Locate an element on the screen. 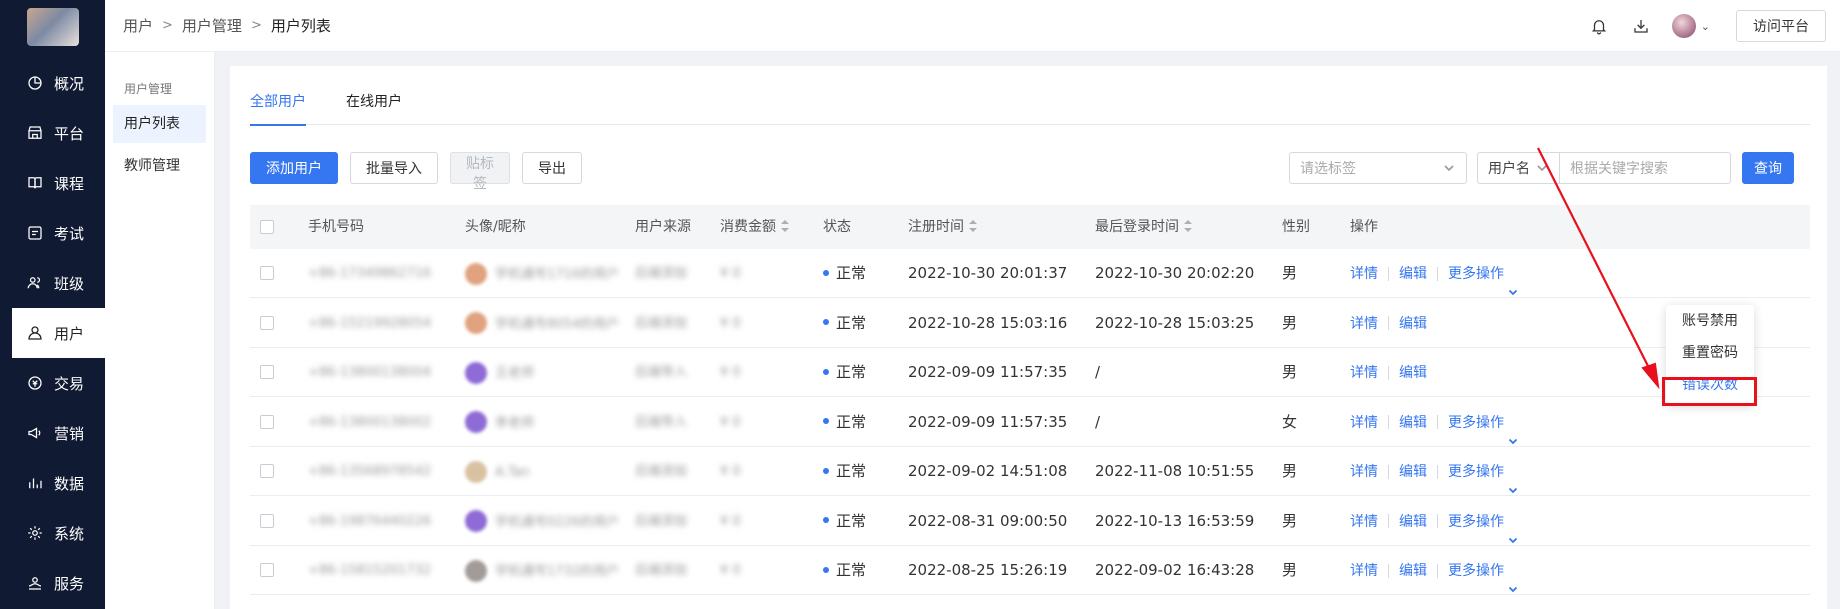  breadcrumb-item: 用户管理 is located at coordinates (212, 25).